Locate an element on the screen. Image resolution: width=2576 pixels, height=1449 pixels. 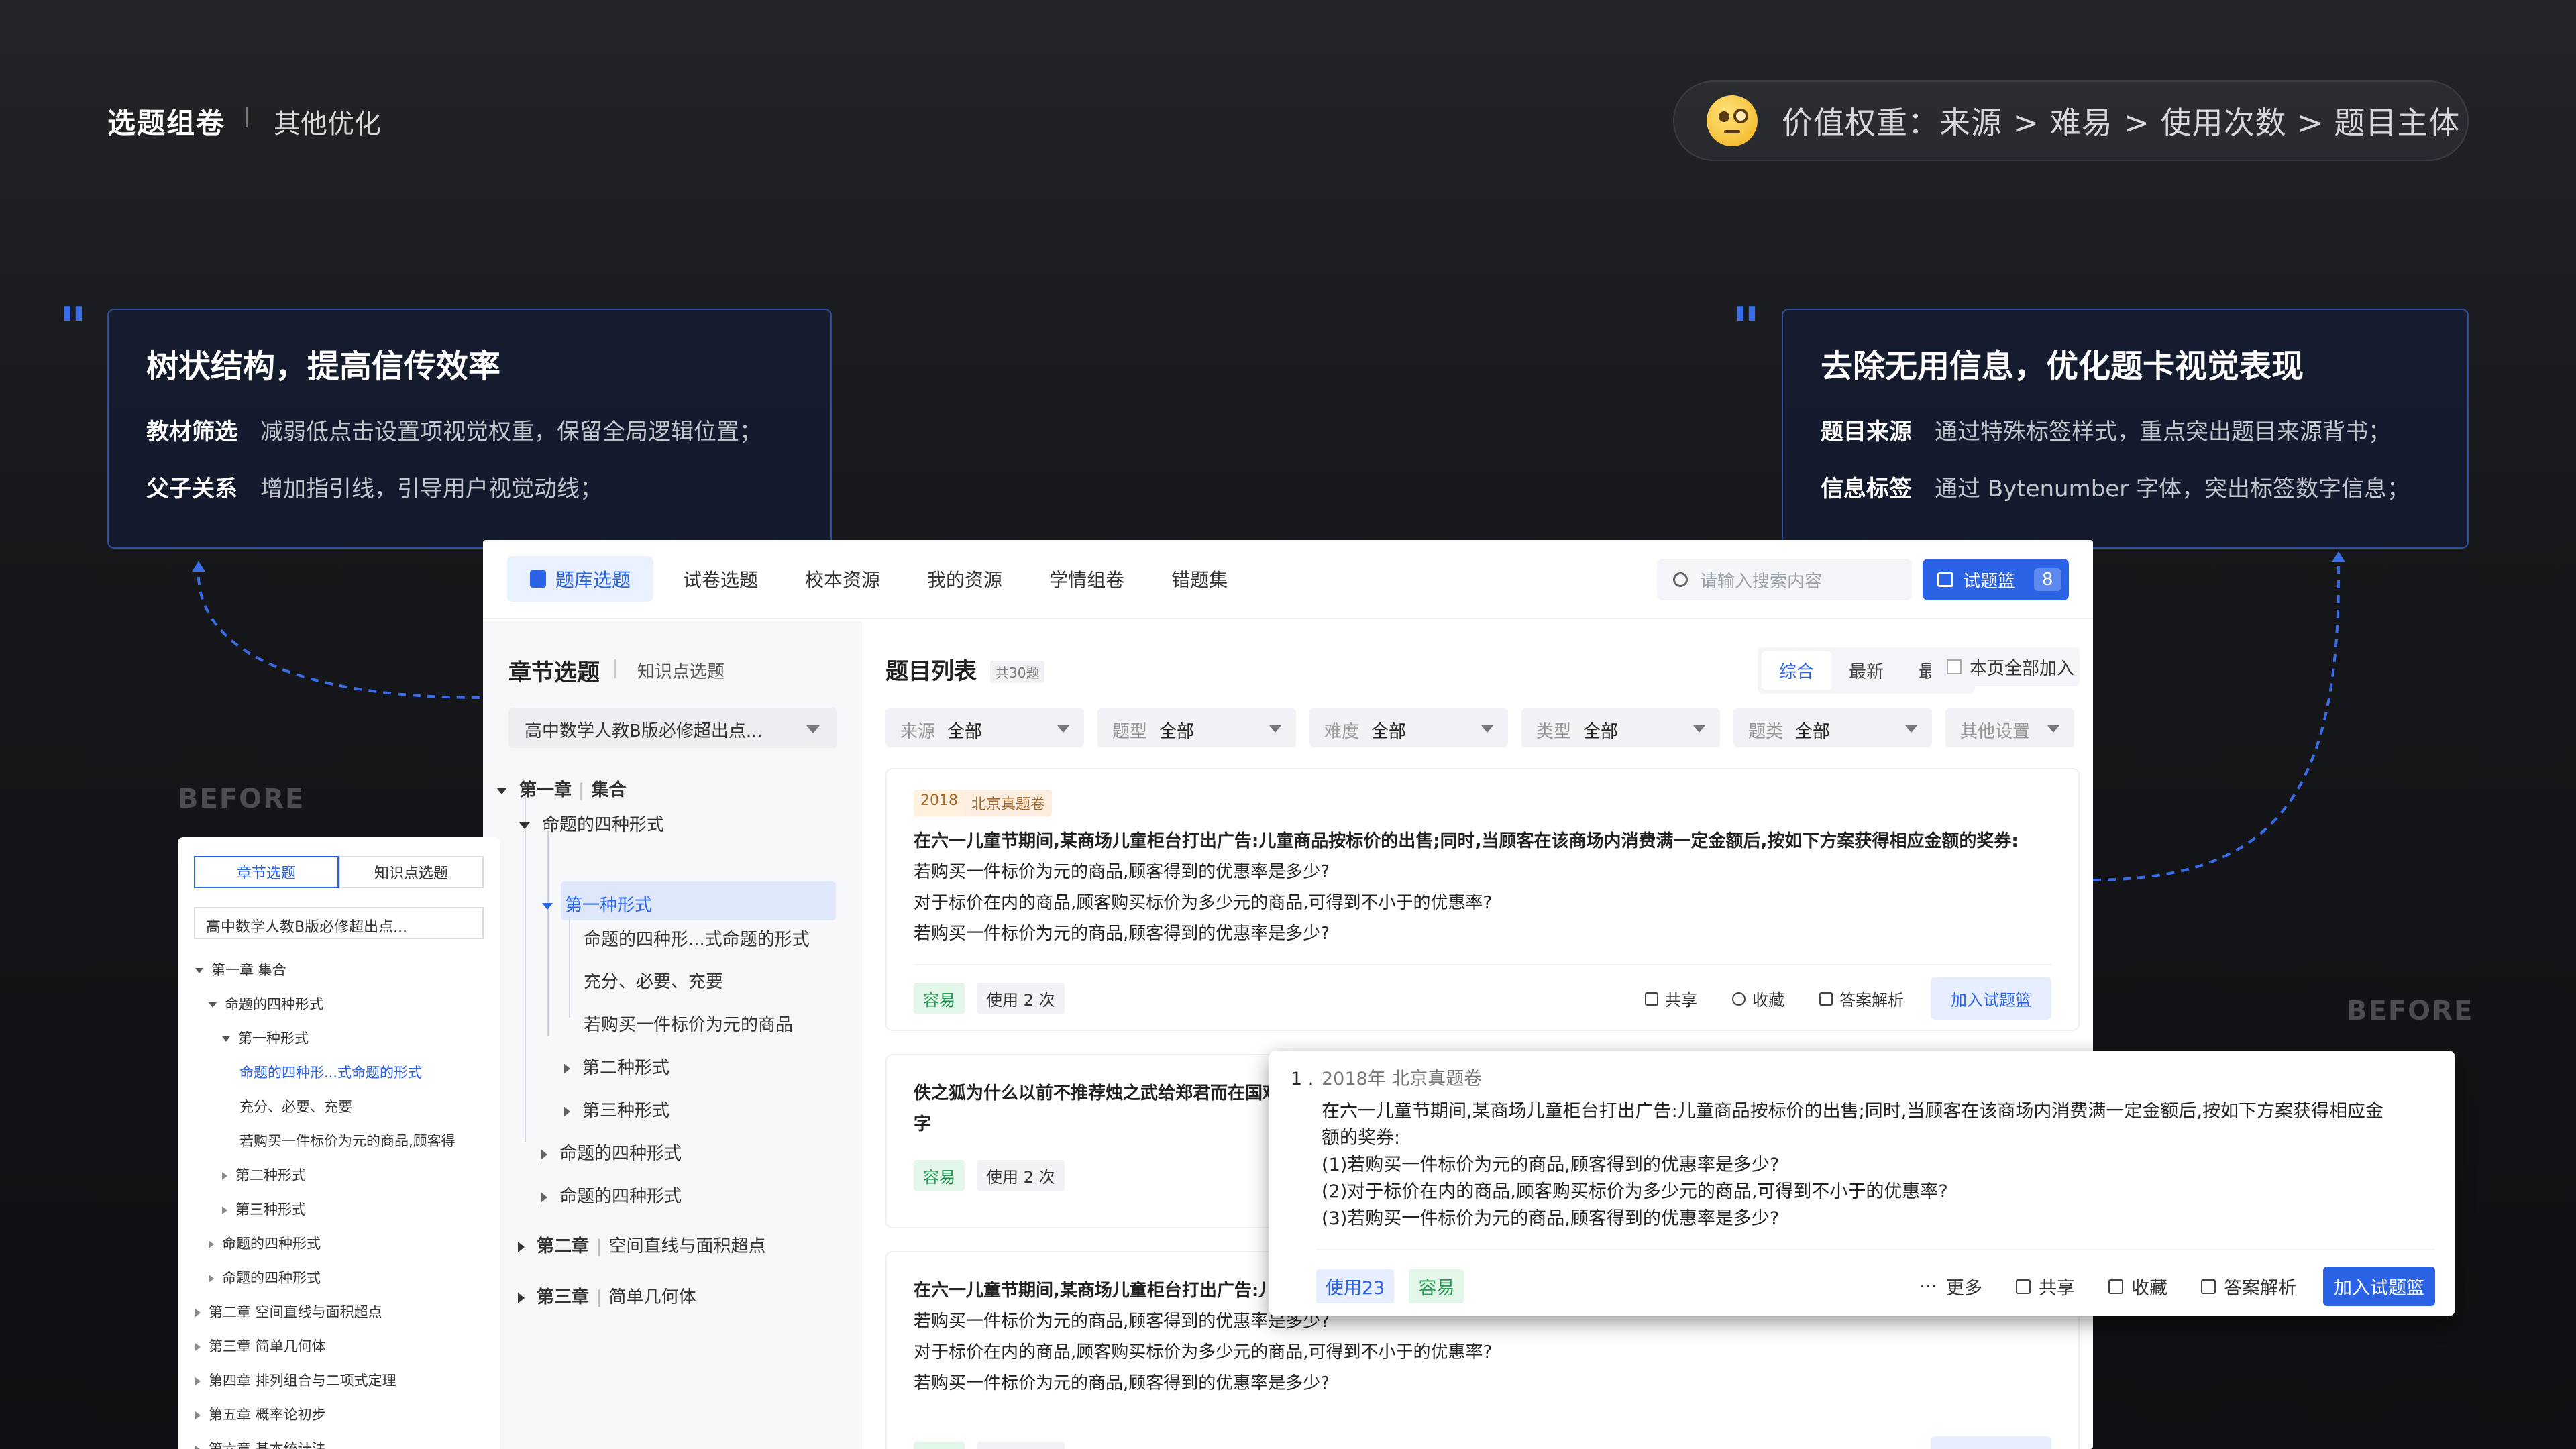
filter-category: 类型 全部 is located at coordinates (1620, 727).